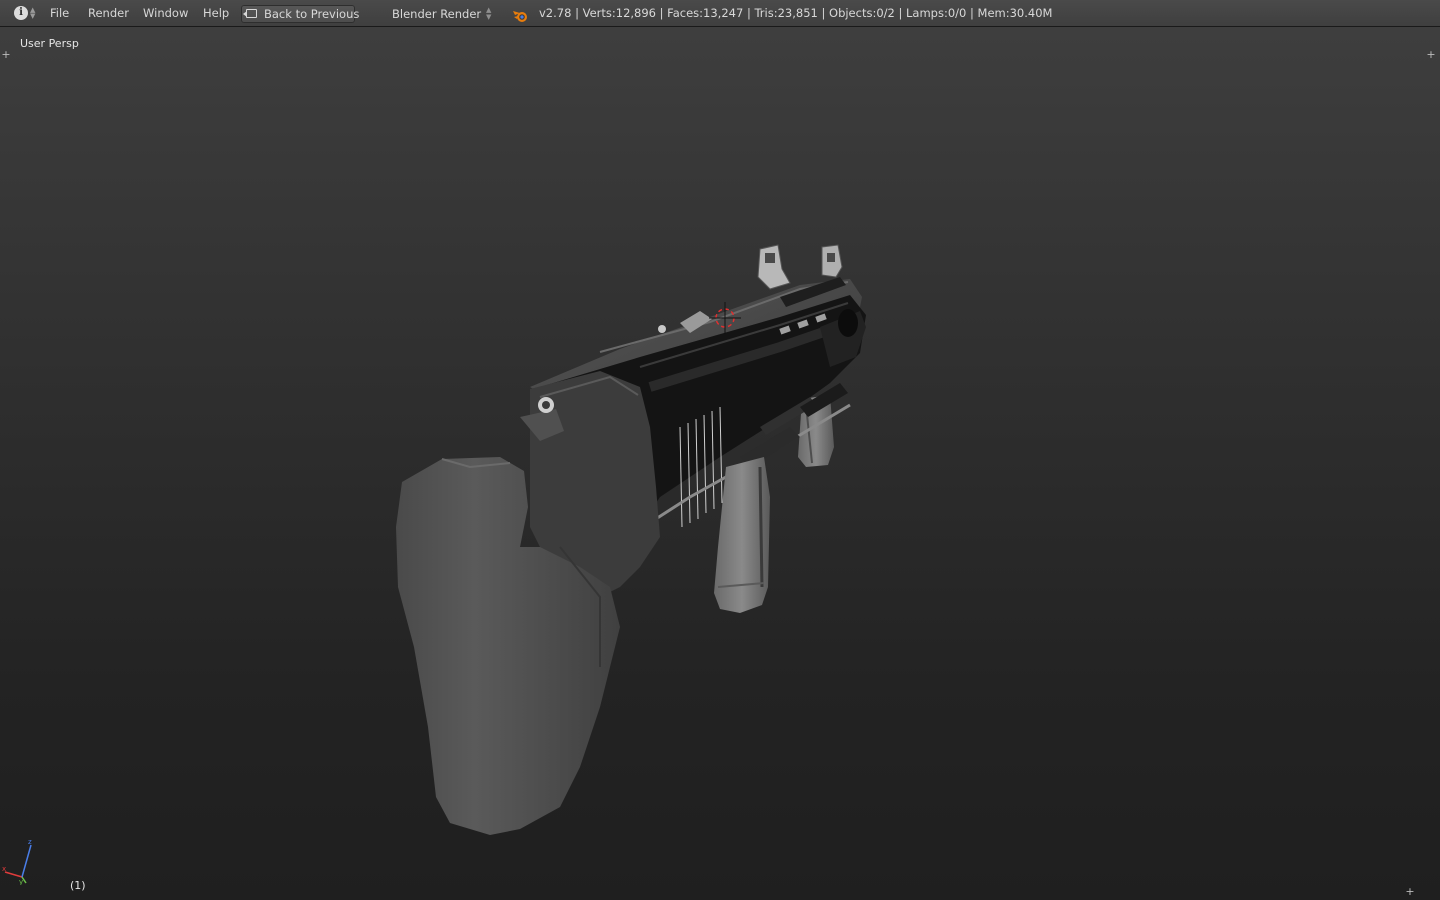  Describe the element at coordinates (59, 13) in the screenshot. I see `menu-file: File` at that location.